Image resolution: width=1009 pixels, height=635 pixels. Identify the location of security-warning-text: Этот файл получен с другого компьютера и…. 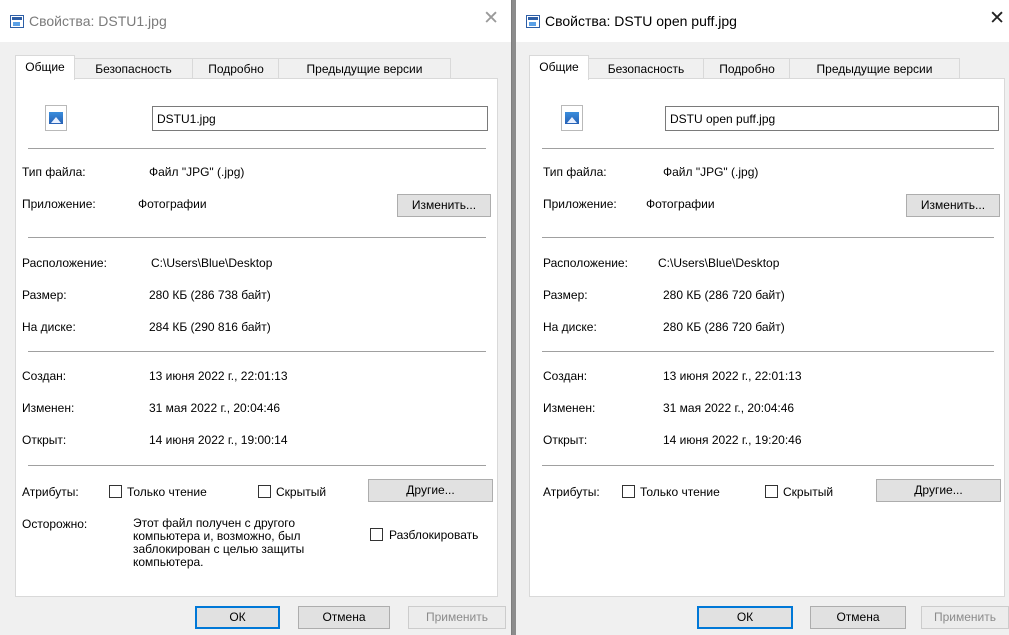
(219, 542).